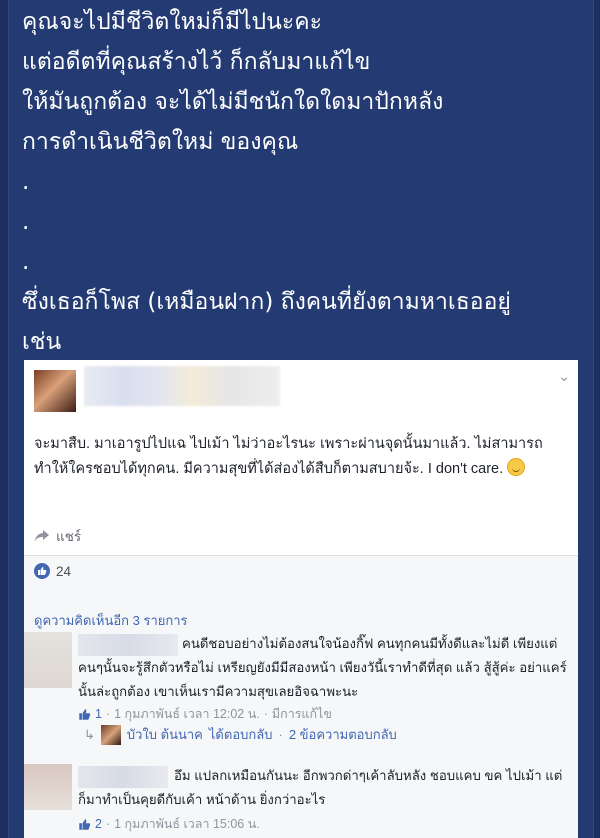 This screenshot has height=838, width=600. I want to click on caption-line: แต่อดีตที่คุณสร้างไว้ ก็กลับมาแก้ไข, so click(196, 62).